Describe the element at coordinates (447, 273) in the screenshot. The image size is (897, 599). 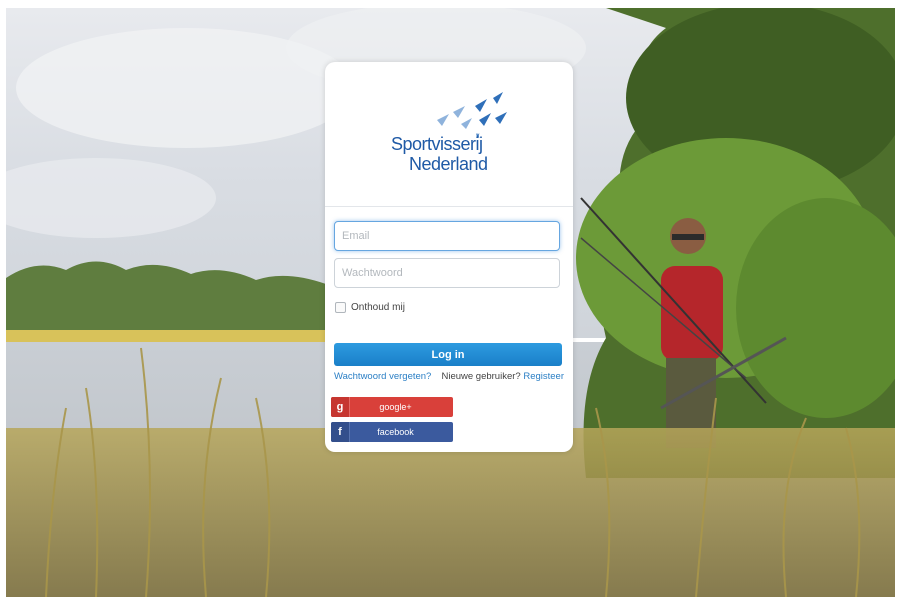
I see `password-input` at that location.